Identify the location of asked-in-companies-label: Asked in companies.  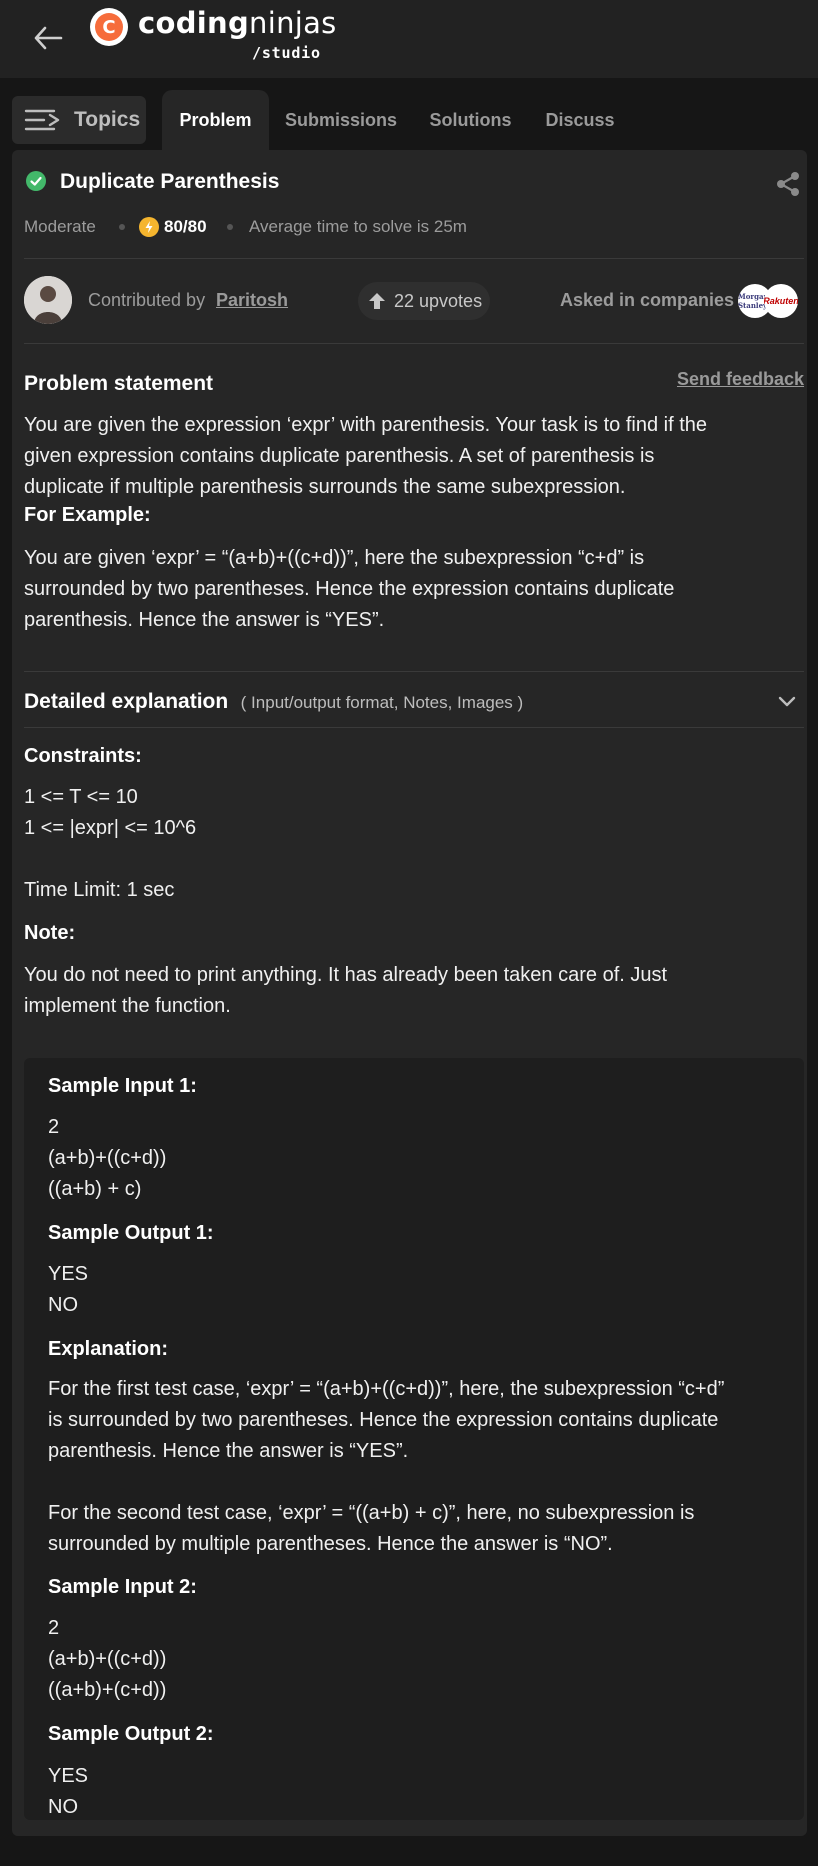
(647, 300).